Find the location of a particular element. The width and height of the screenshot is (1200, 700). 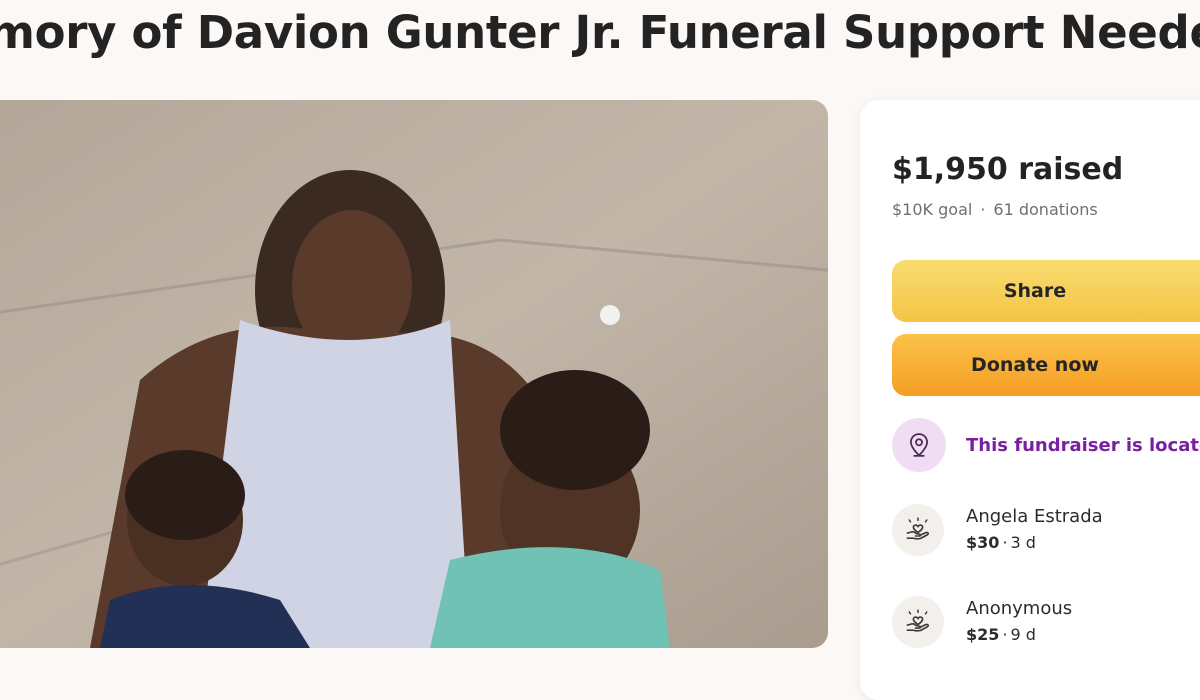

goal-text: $10K goal is located at coordinates (932, 209).